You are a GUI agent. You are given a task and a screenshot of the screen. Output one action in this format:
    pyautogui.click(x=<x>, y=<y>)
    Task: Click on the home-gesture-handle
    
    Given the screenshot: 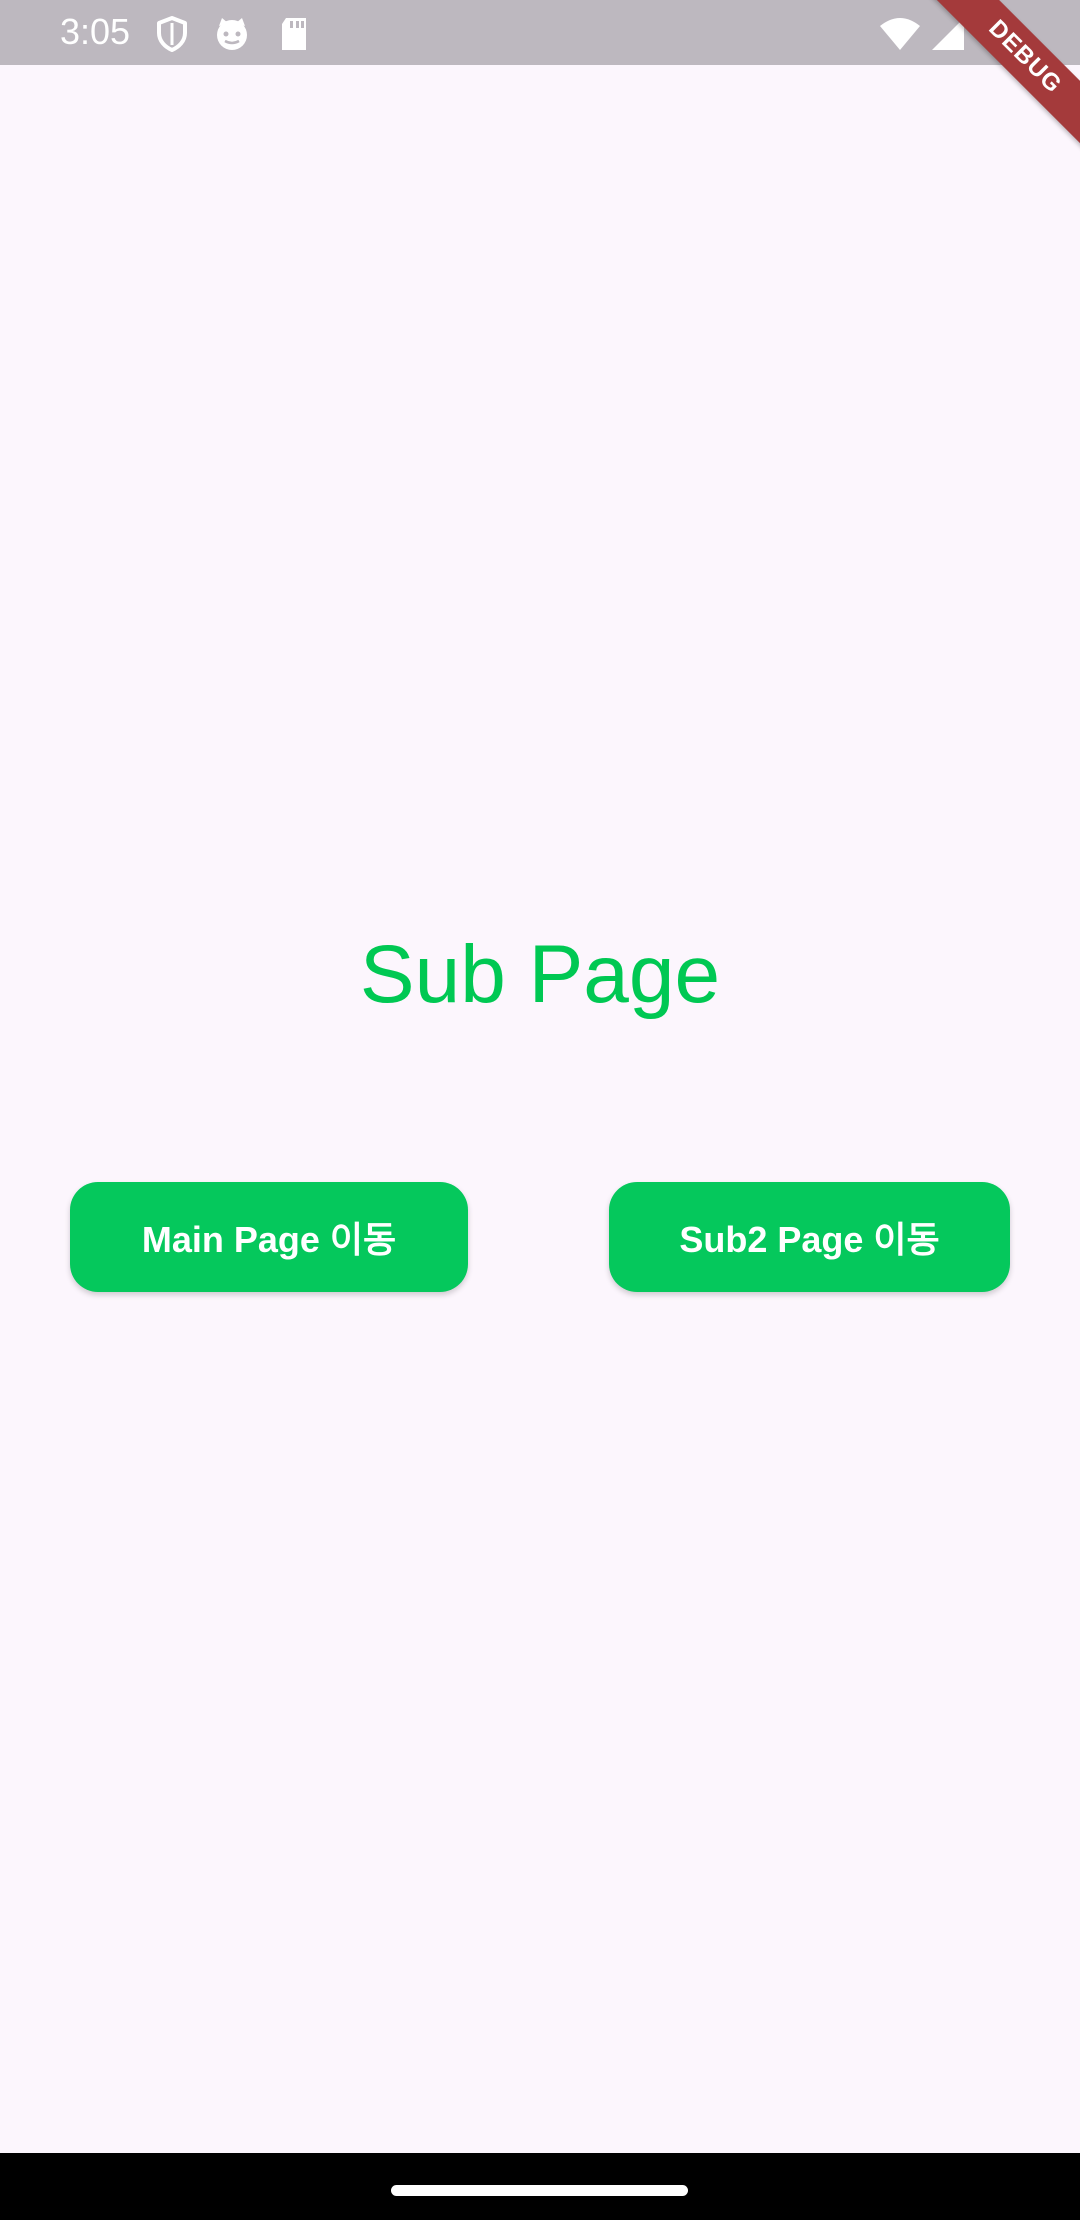 What is the action you would take?
    pyautogui.click(x=539, y=2190)
    